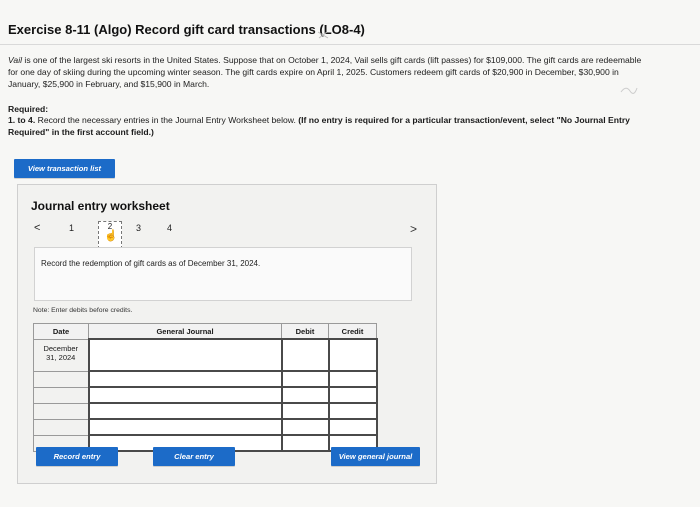  I want to click on pointing-hand-icon: ☝, so click(111, 236).